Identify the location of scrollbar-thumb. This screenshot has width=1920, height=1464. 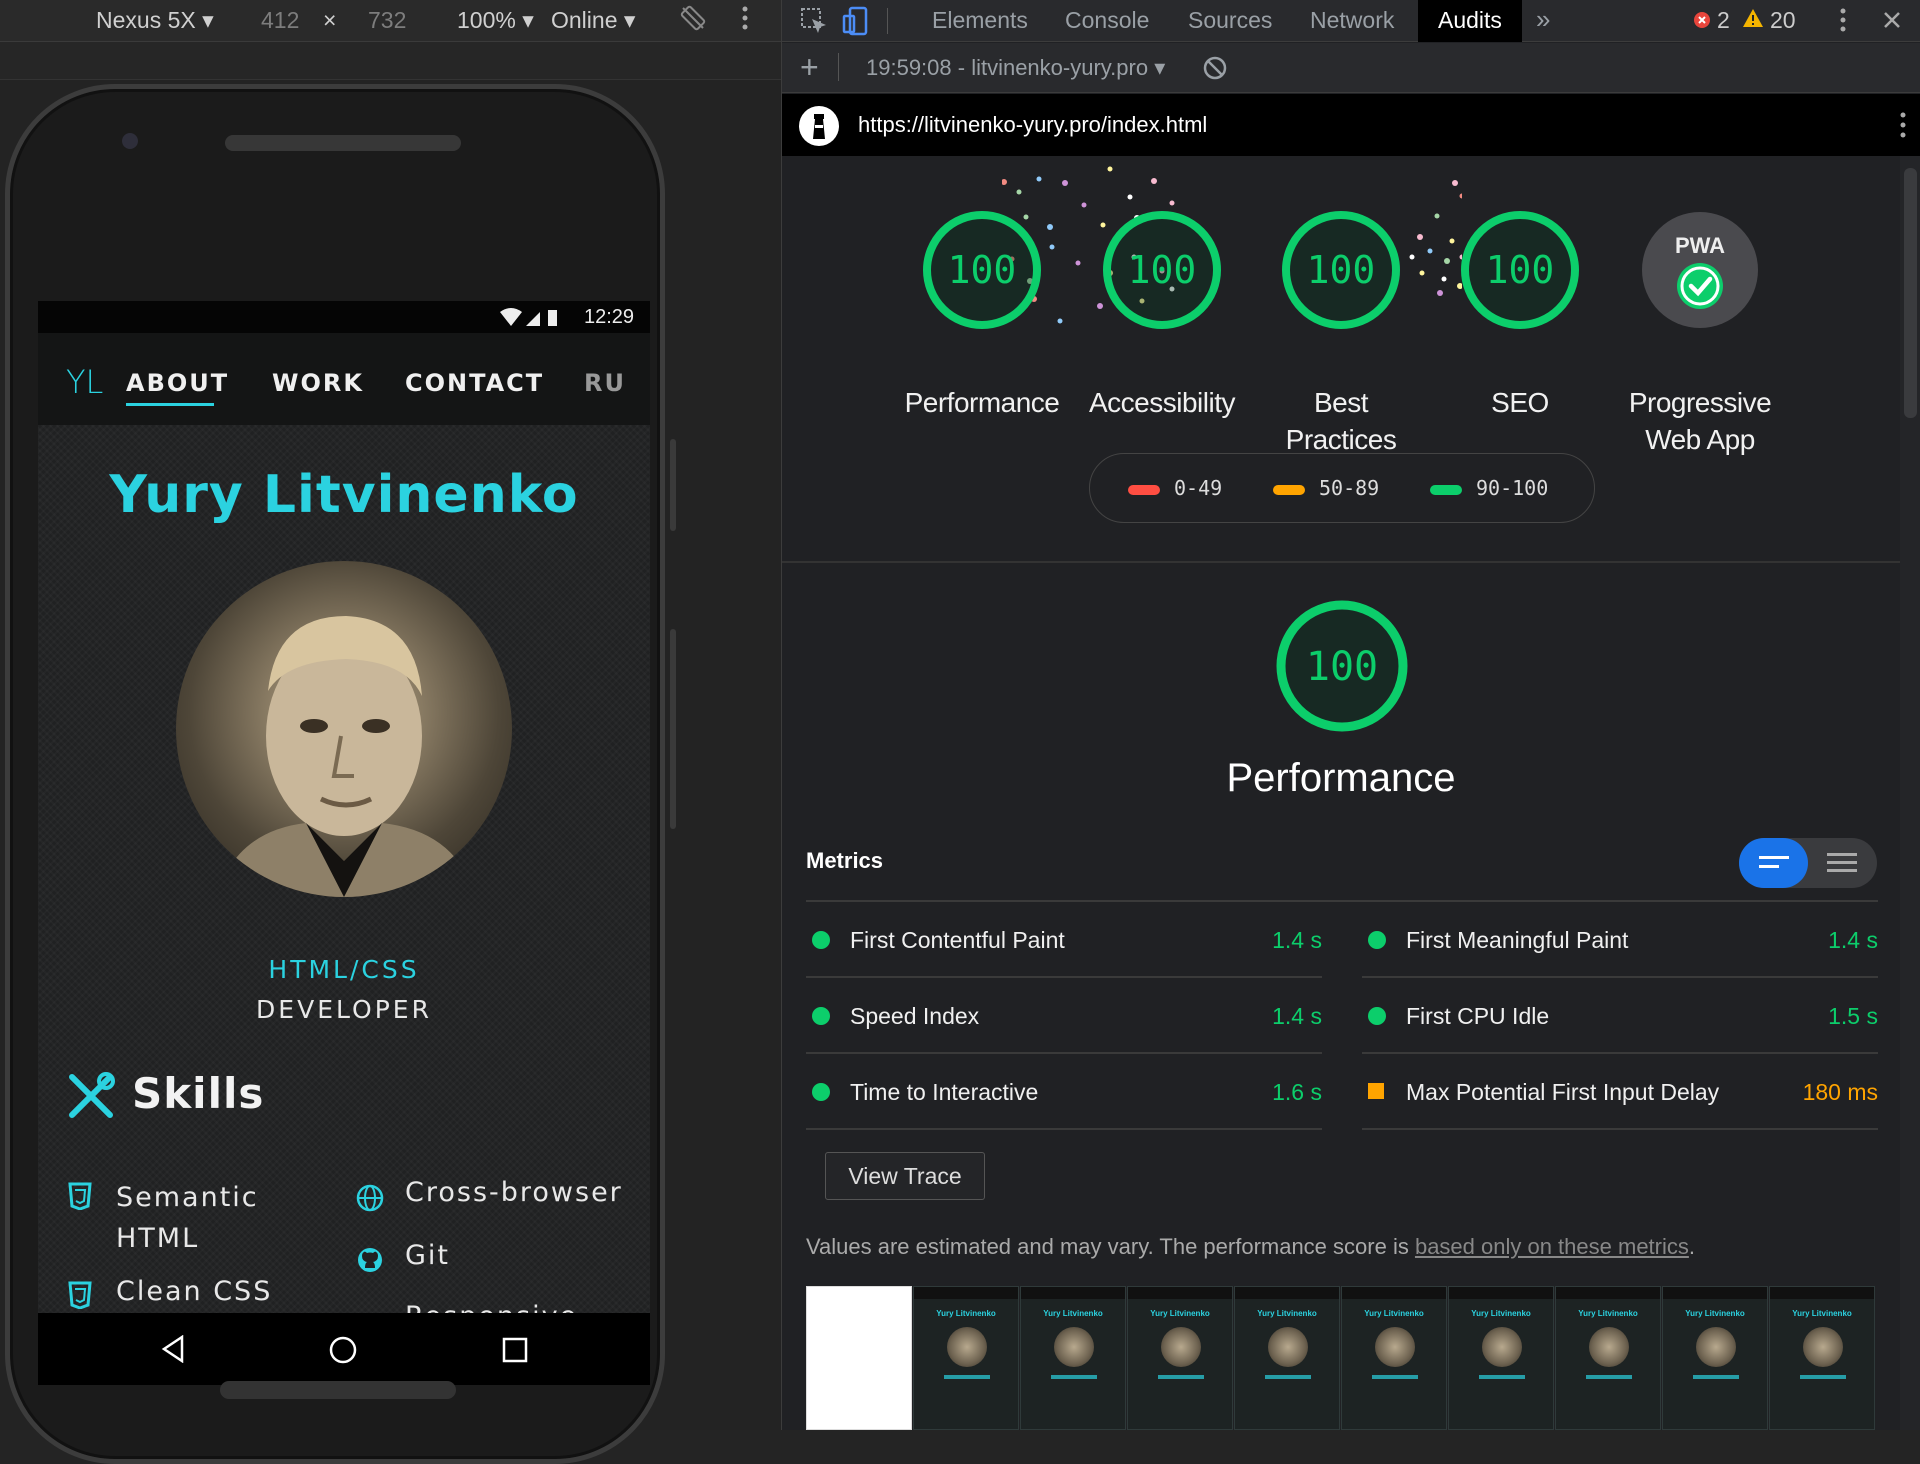
(1910, 293).